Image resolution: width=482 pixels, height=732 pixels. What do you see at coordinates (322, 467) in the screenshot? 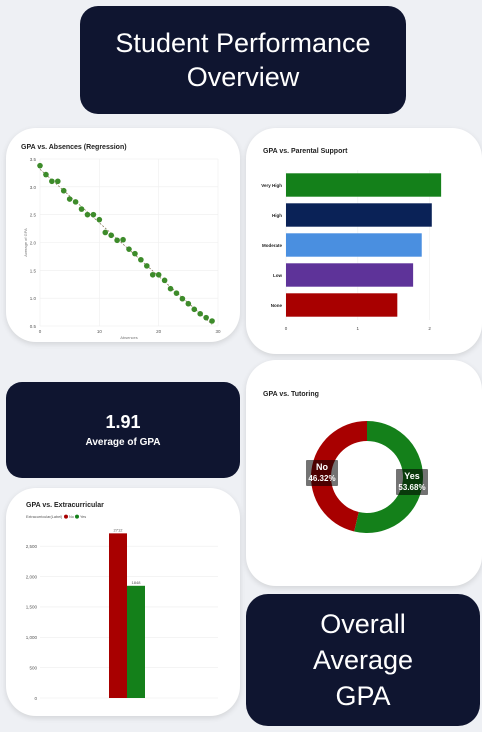
I see `no-label: No` at bounding box center [322, 467].